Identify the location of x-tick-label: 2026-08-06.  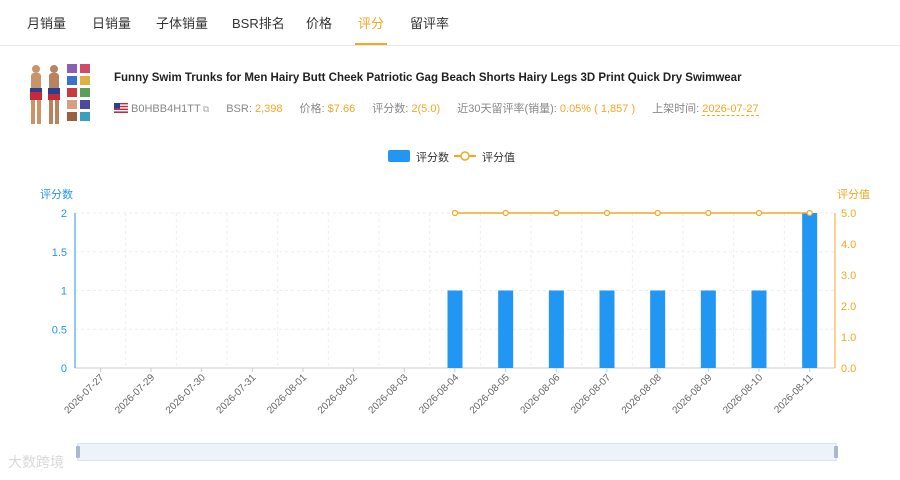
(541, 394).